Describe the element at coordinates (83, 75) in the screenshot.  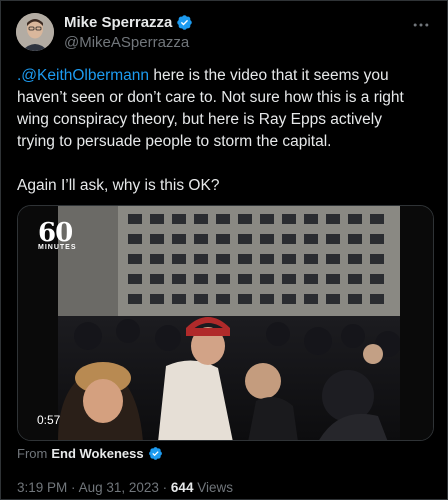
I see `mention-link: .@KeithOlbermann` at that location.